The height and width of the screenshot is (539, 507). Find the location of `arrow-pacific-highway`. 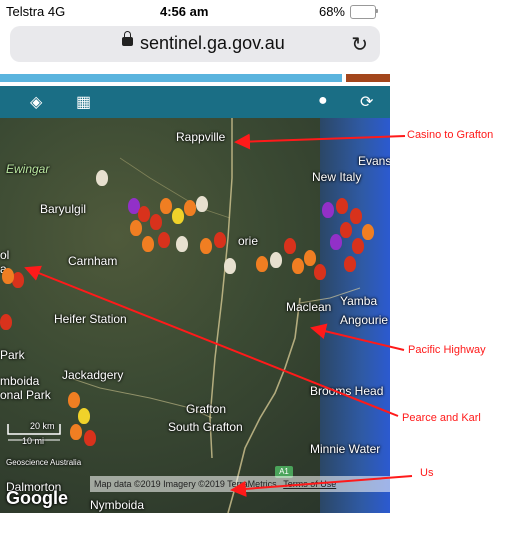

arrow-pacific-highway is located at coordinates (357, 337).